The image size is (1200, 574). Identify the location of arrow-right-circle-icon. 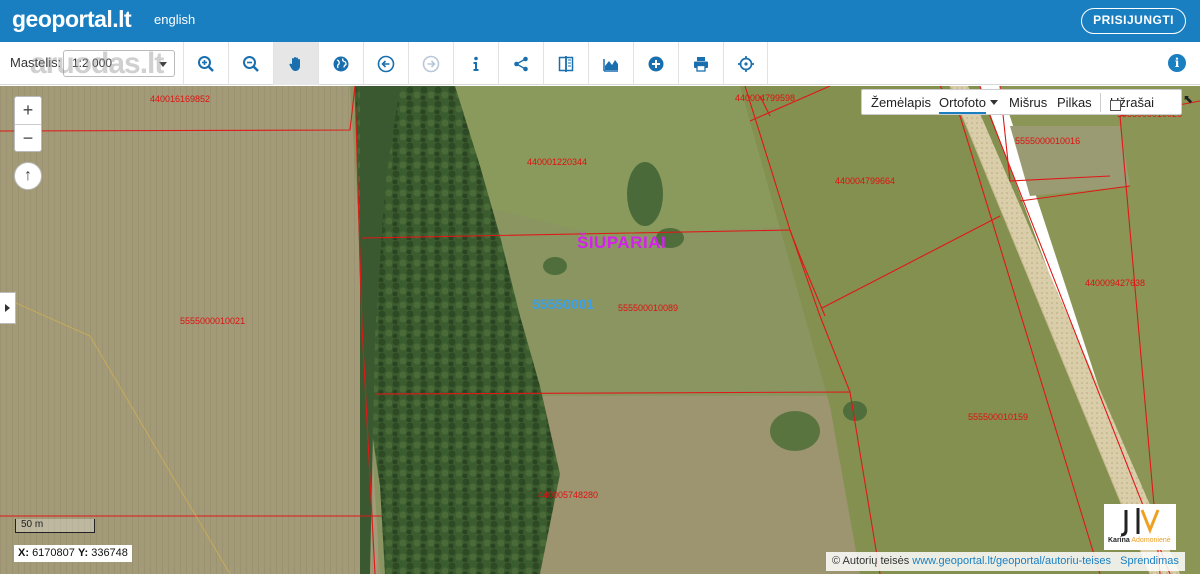
(431, 63).